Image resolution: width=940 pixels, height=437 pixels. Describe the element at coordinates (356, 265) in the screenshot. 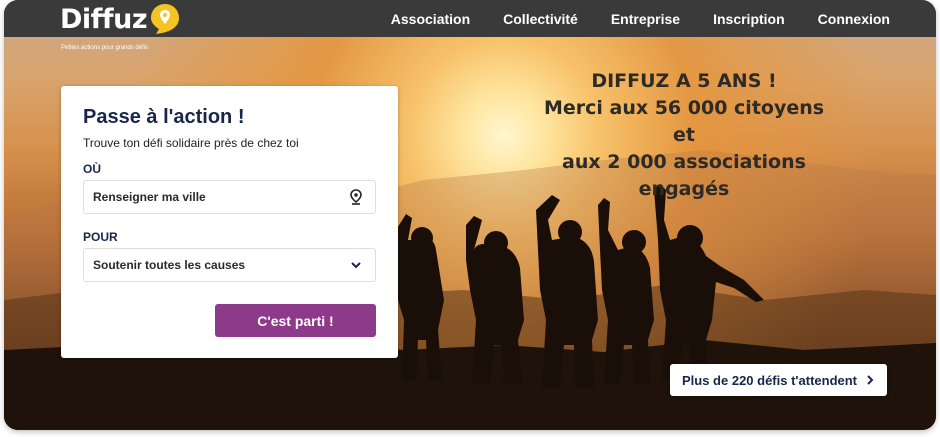

I see `chevron-down-icon` at that location.